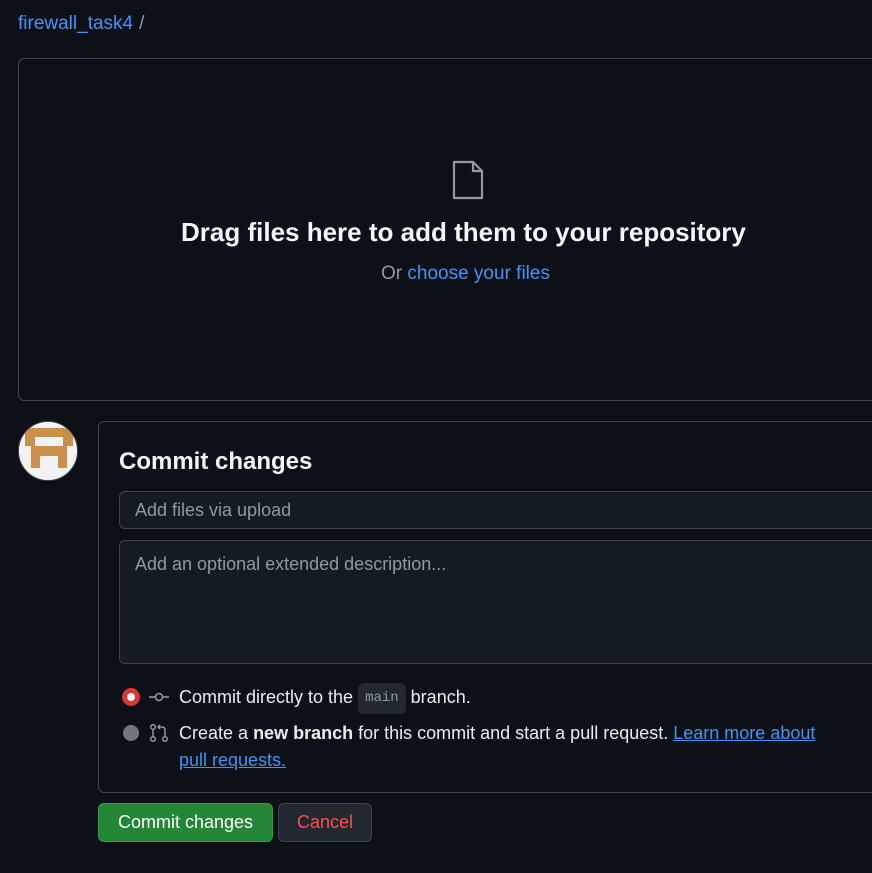 This screenshot has width=872, height=873. Describe the element at coordinates (185, 822) in the screenshot. I see `commit-changes-button: Commit changes` at that location.